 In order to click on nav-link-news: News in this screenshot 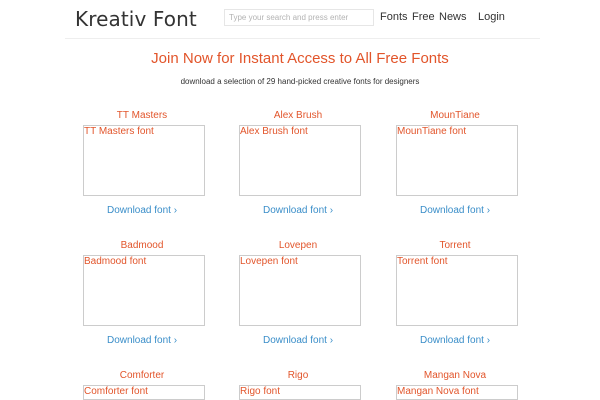, I will do `click(453, 17)`.